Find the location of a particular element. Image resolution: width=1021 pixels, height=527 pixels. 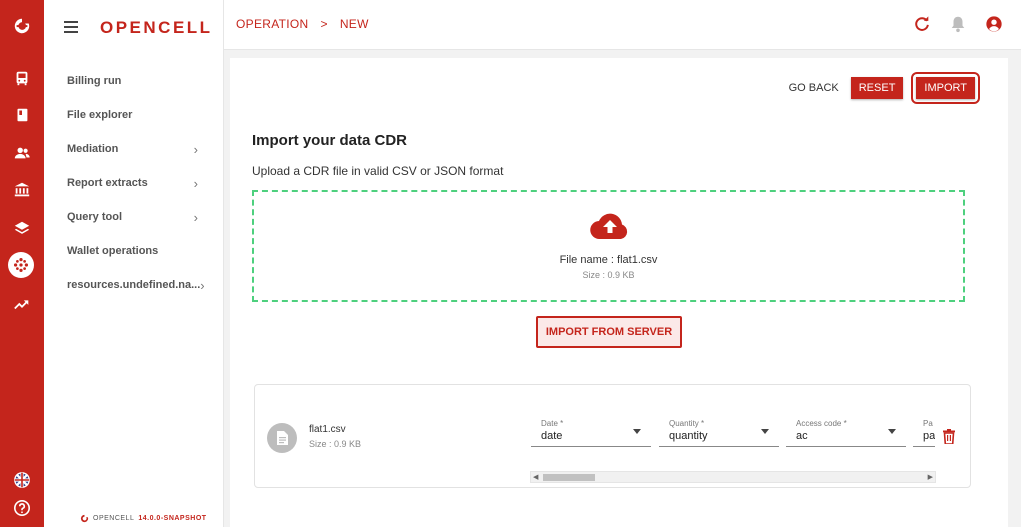

sidebar-item: Query tool › is located at coordinates (134, 217).